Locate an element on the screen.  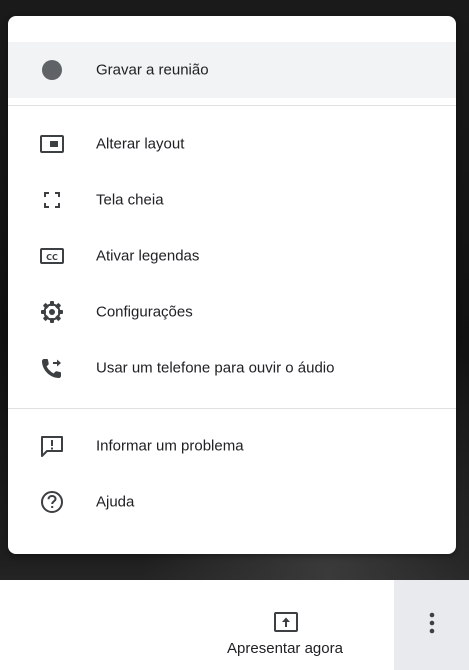
present-now-button: Apresentar agora is located at coordinates (285, 625).